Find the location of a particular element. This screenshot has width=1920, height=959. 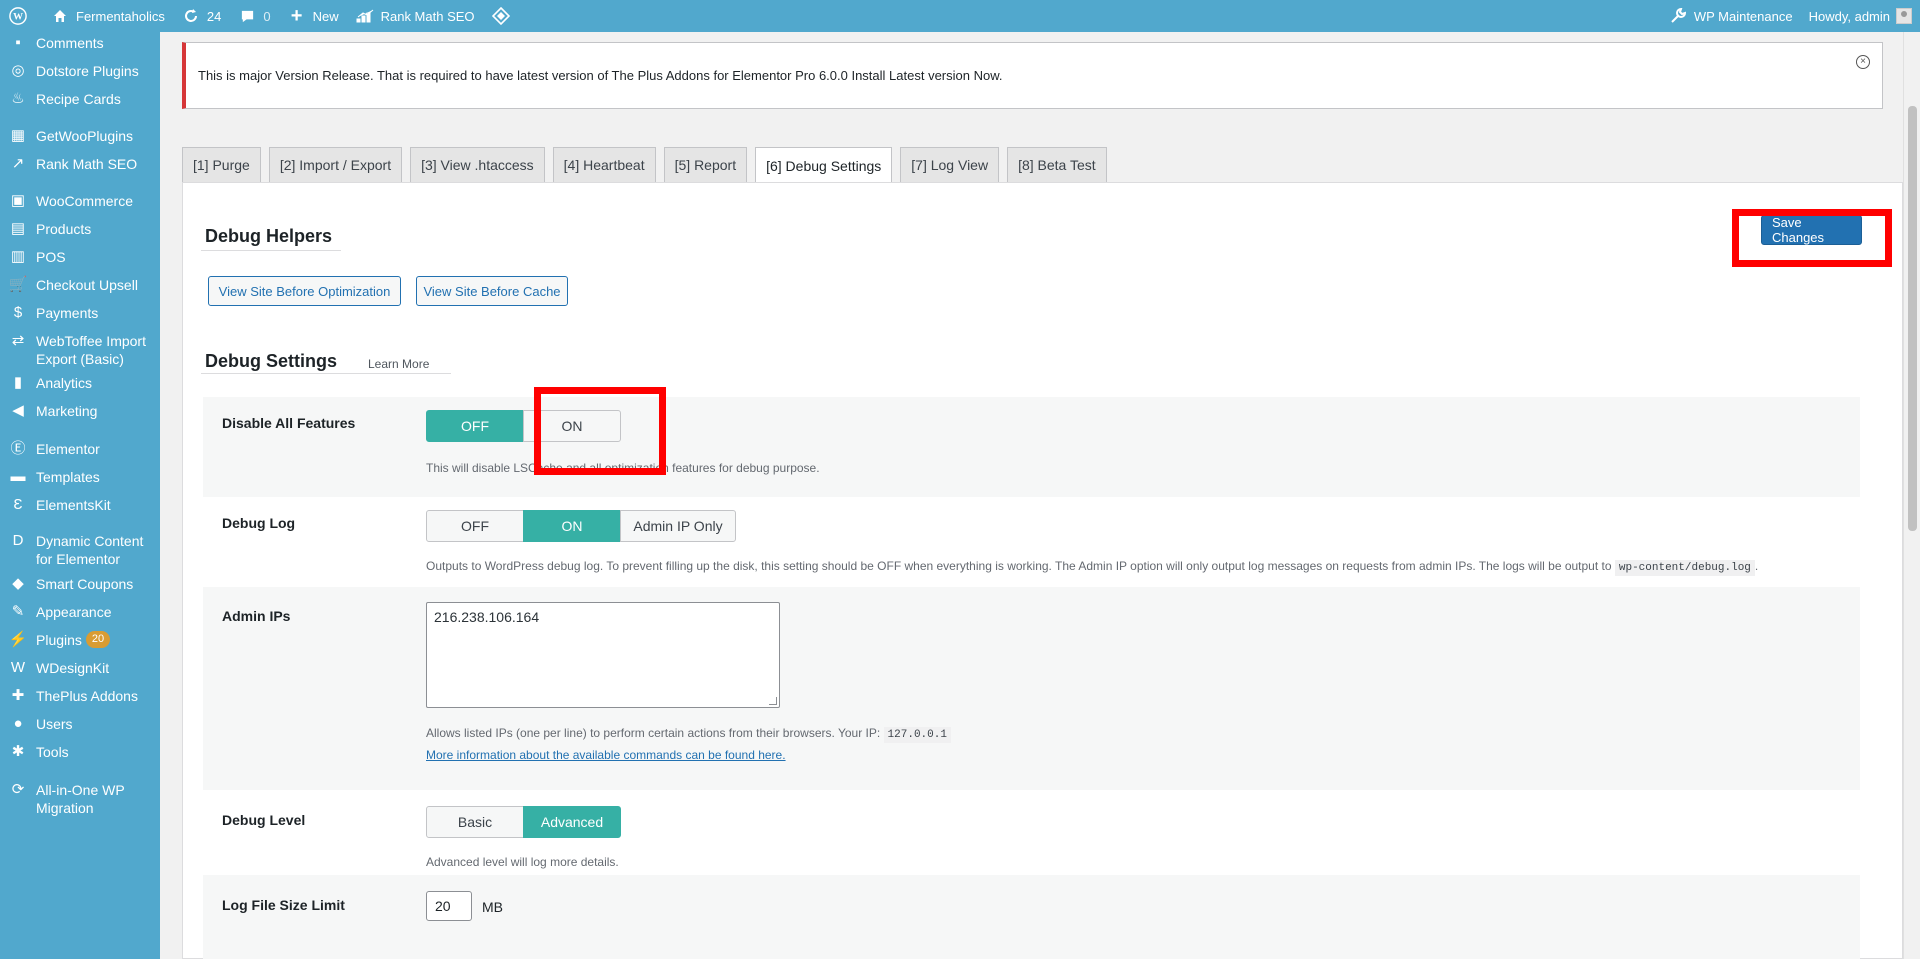

plus-icon: + is located at coordinates (296, 15).